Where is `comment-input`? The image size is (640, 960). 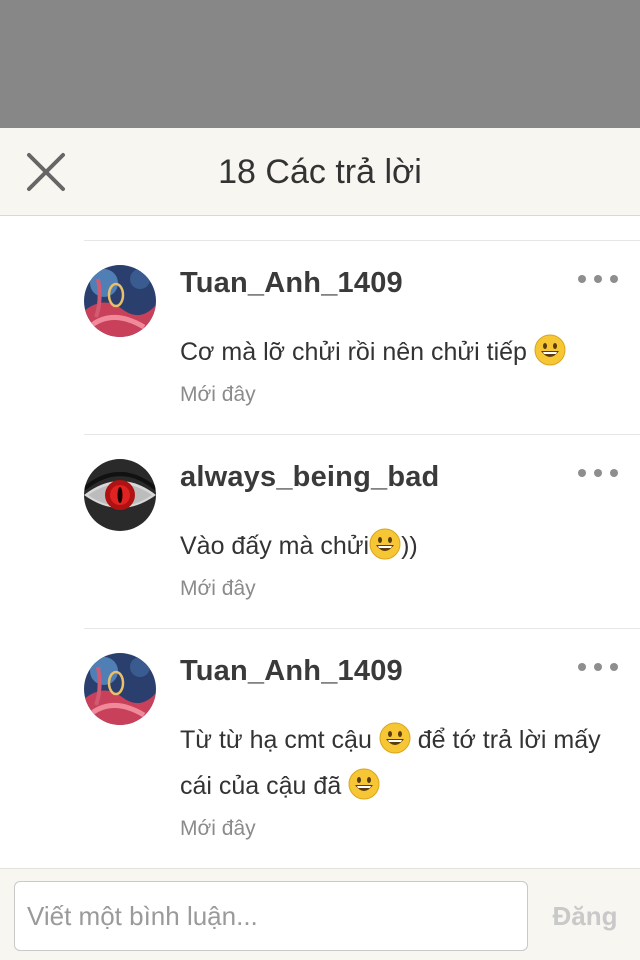
comment-input is located at coordinates (271, 916).